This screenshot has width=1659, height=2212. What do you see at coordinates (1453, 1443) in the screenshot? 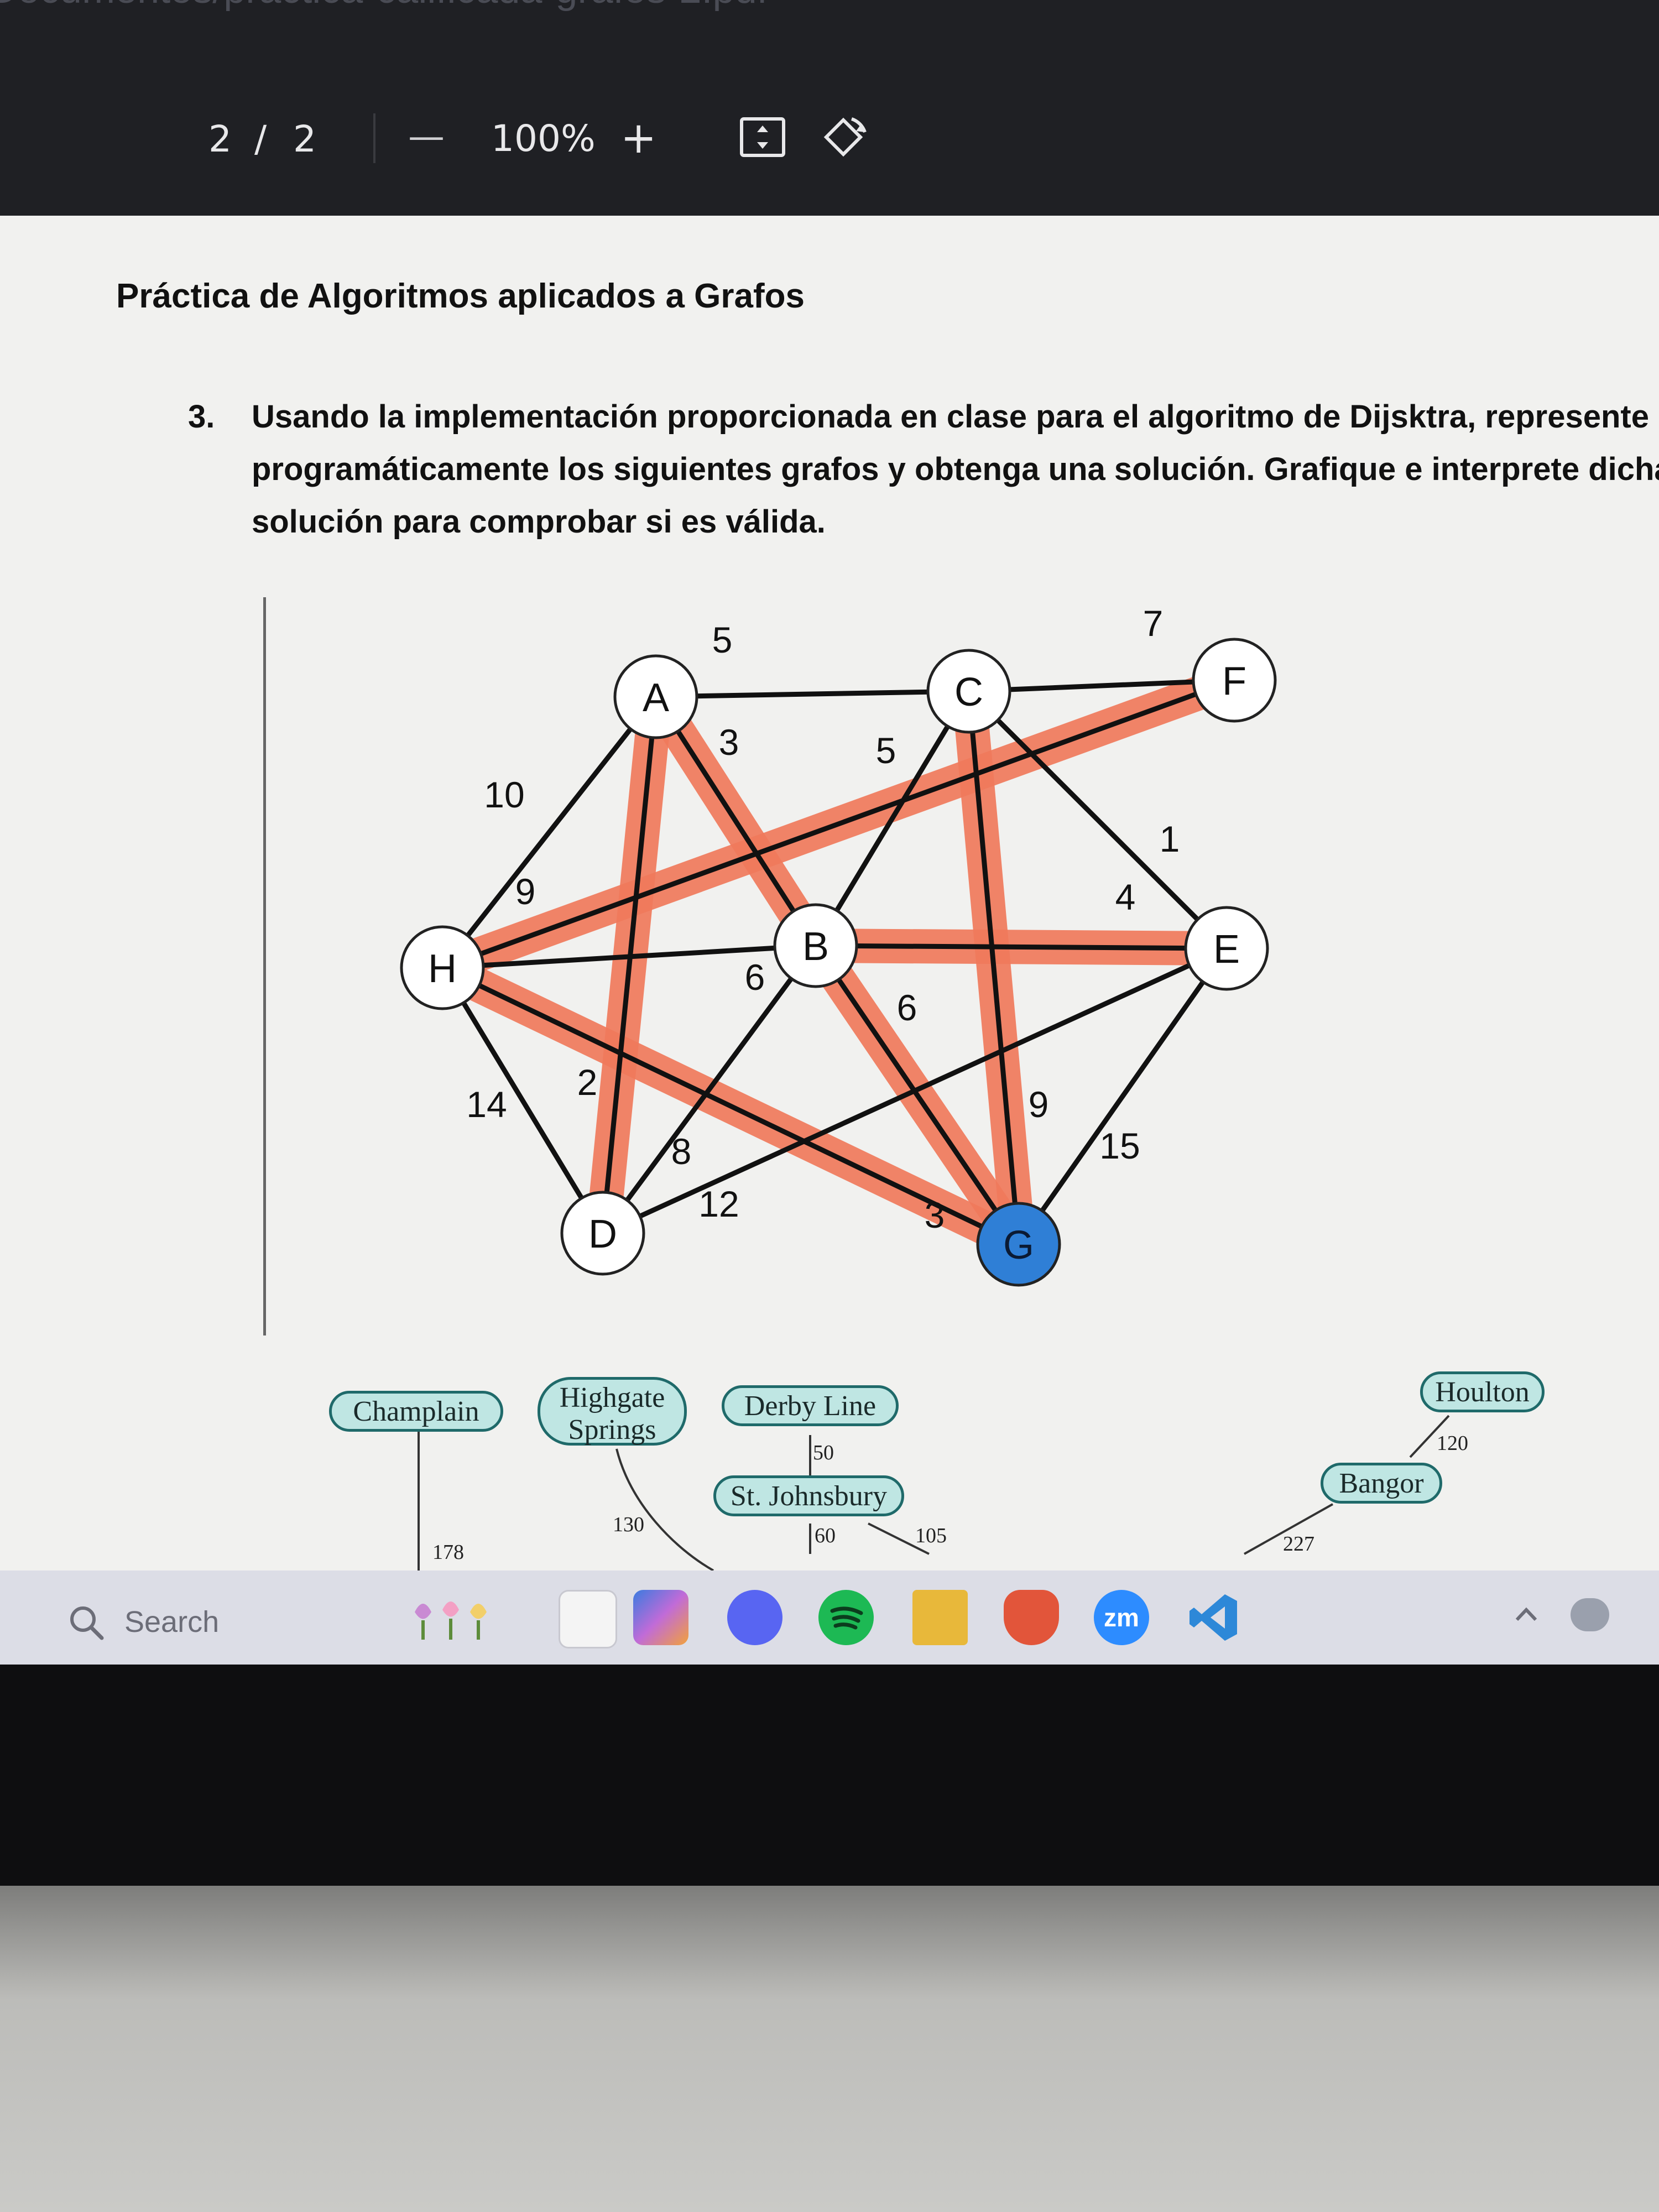
I see `distance-label: 120` at bounding box center [1453, 1443].